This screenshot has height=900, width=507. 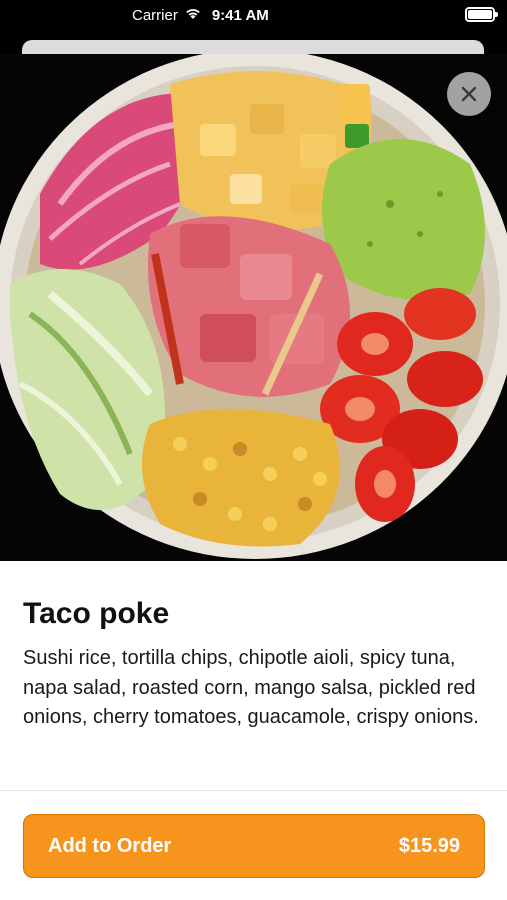 I want to click on price-label: $15.99, so click(x=429, y=845).